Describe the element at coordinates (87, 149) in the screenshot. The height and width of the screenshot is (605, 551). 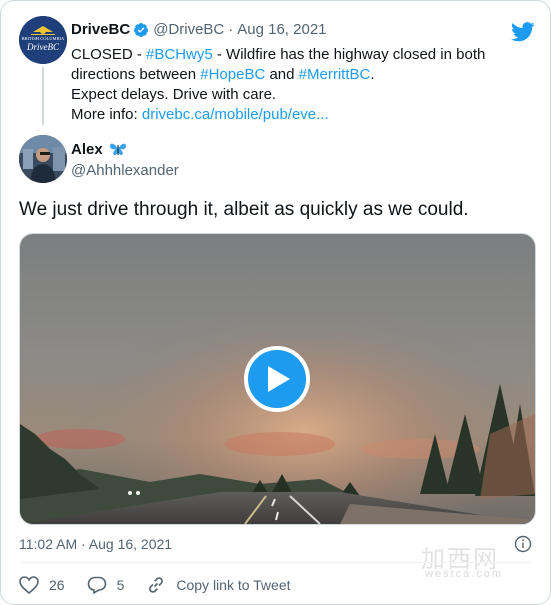
I see `author-name-text: Alex` at that location.